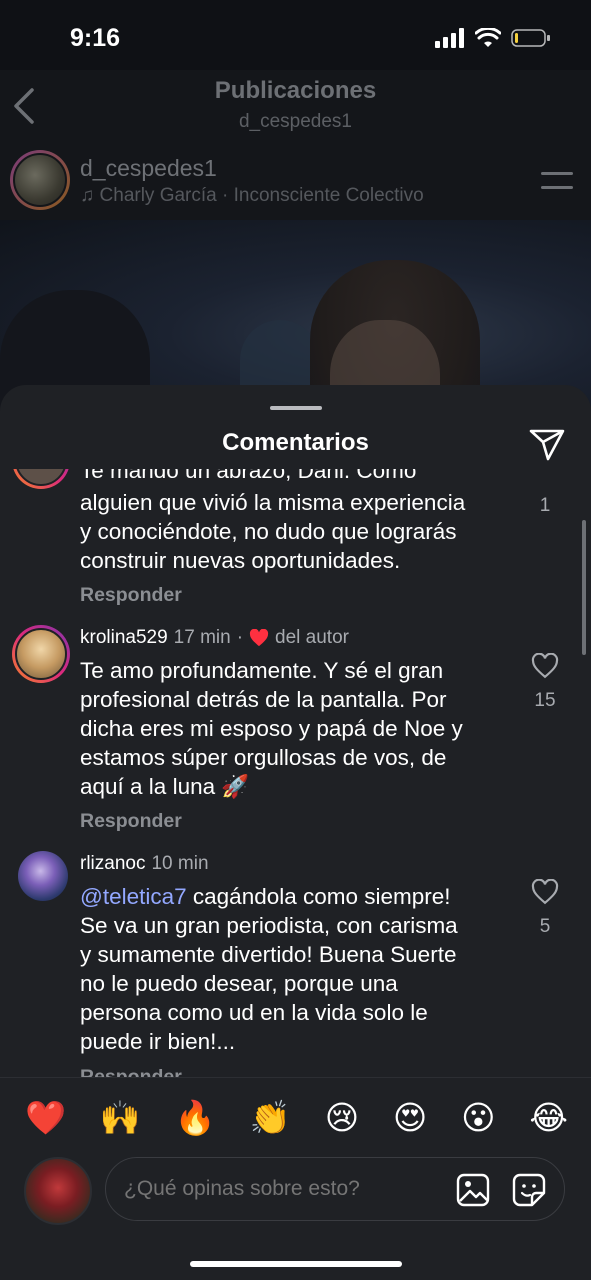 The width and height of the screenshot is (591, 1280). What do you see at coordinates (265, 896) in the screenshot?
I see `comment-text-line: @teletica7 cagándola como siempre!` at bounding box center [265, 896].